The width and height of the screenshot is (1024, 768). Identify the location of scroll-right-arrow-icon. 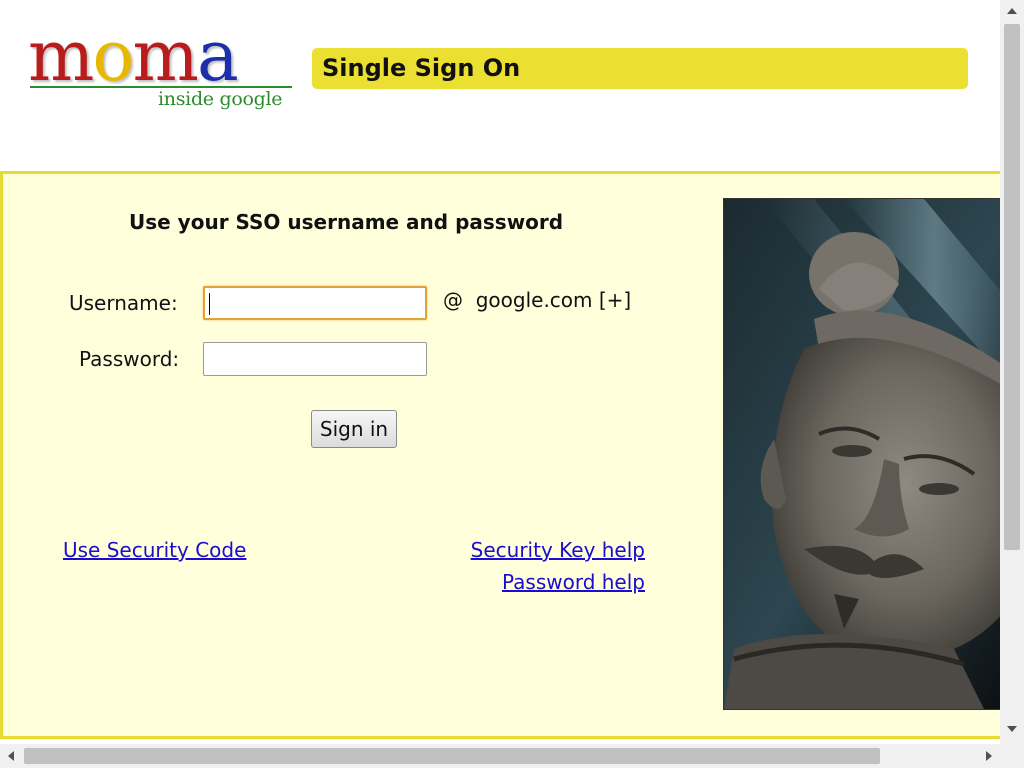
(989, 756).